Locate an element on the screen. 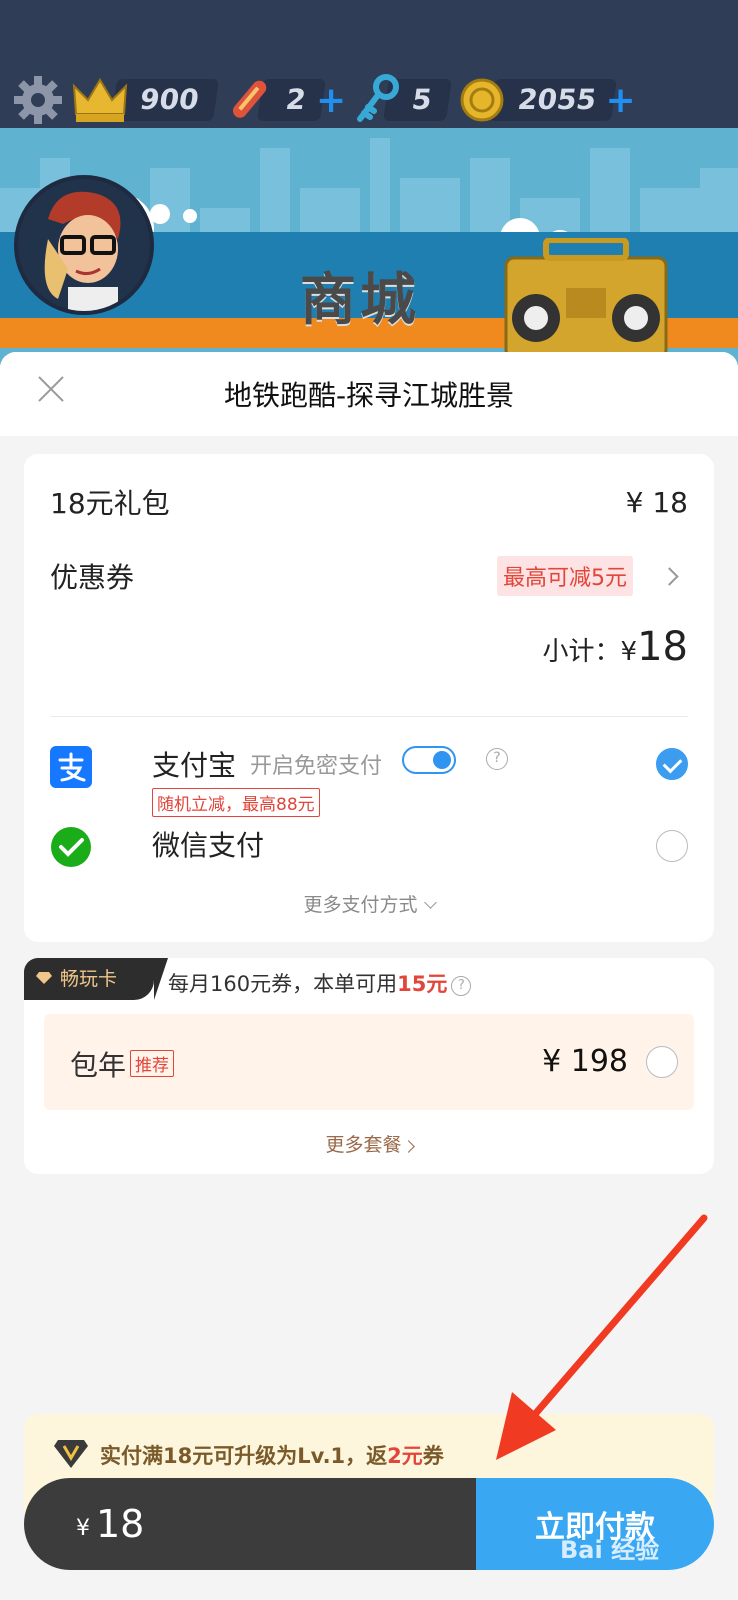 The height and width of the screenshot is (1600, 738). more-payment-methods: 更多支付方式 is located at coordinates (369, 903).